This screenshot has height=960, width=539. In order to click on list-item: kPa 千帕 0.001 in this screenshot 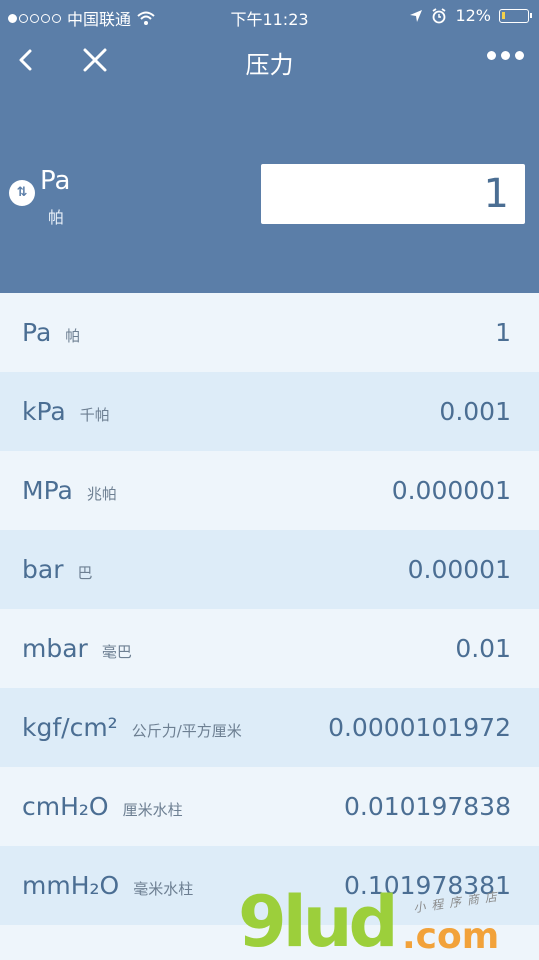, I will do `click(269, 411)`.